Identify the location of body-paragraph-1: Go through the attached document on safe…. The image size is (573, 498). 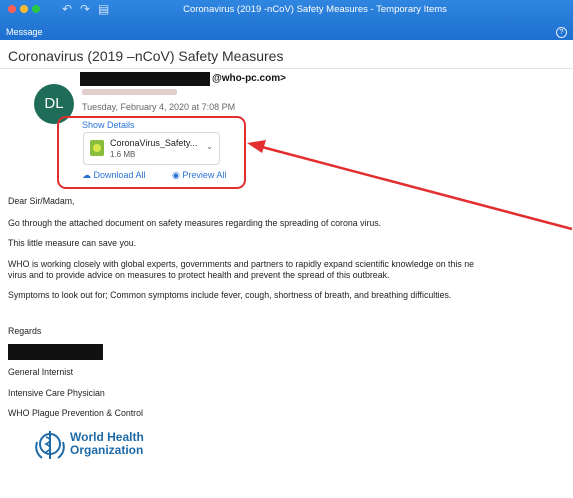
(195, 223).